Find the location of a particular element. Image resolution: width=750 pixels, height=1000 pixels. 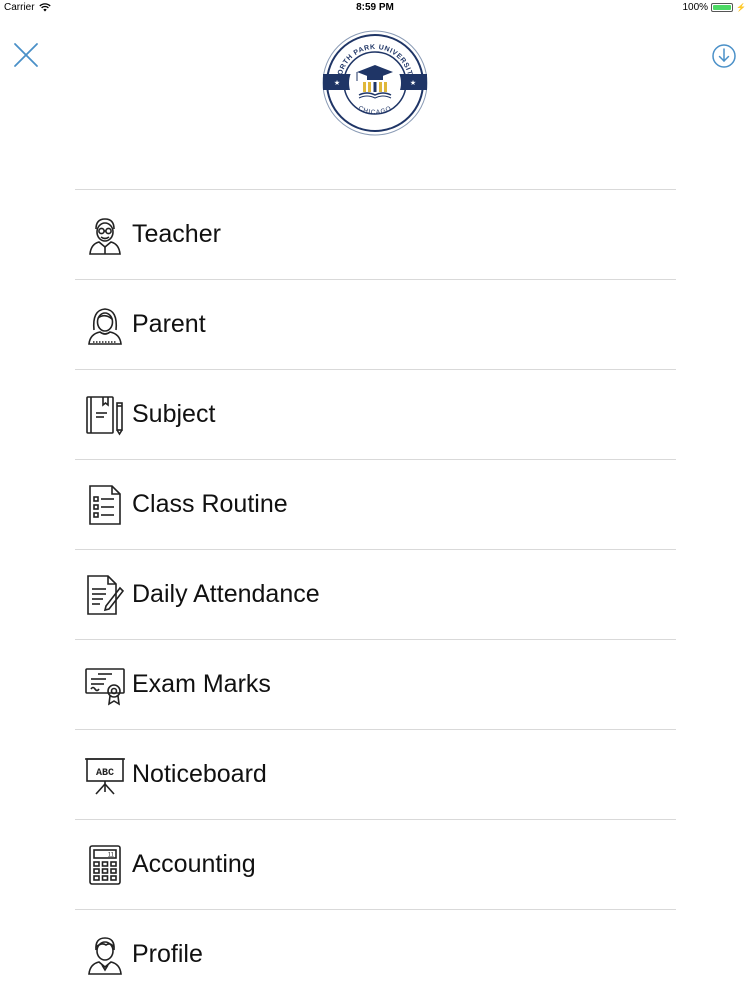

menu-item-daily-attendance: Daily Attendance is located at coordinates (375, 594).